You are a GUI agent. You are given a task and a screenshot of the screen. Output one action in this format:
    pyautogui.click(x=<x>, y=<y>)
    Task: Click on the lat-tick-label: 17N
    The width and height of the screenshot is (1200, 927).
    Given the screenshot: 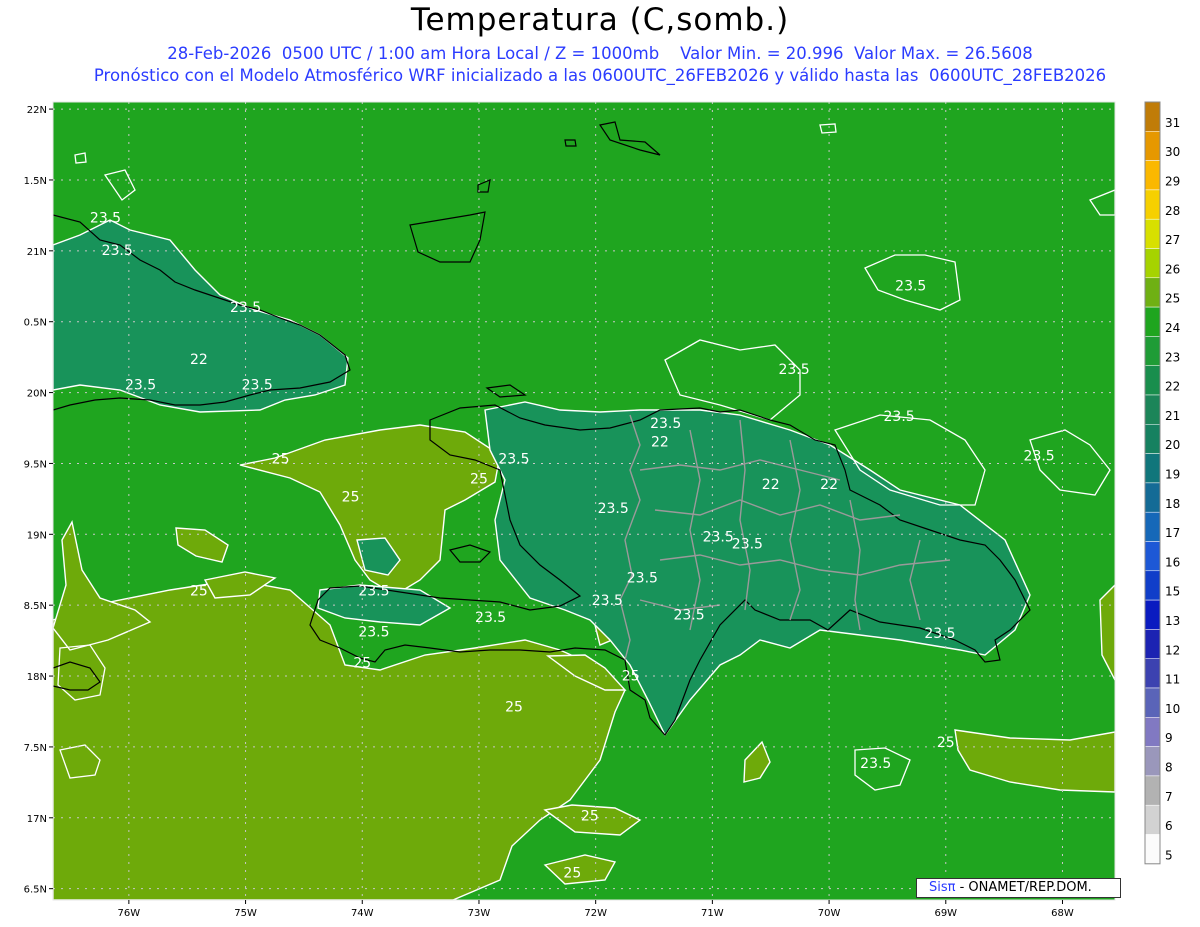 What is the action you would take?
    pyautogui.click(x=37, y=819)
    